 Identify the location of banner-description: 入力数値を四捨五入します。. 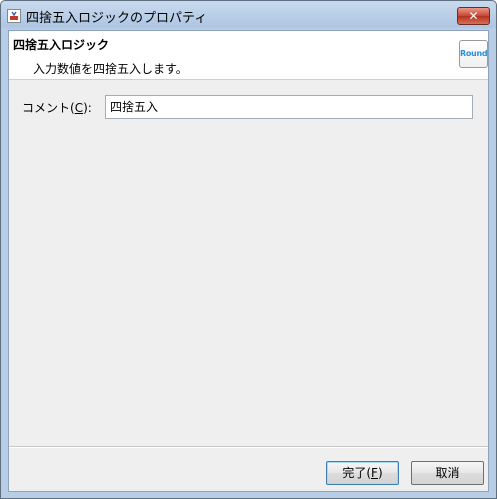
(110, 69).